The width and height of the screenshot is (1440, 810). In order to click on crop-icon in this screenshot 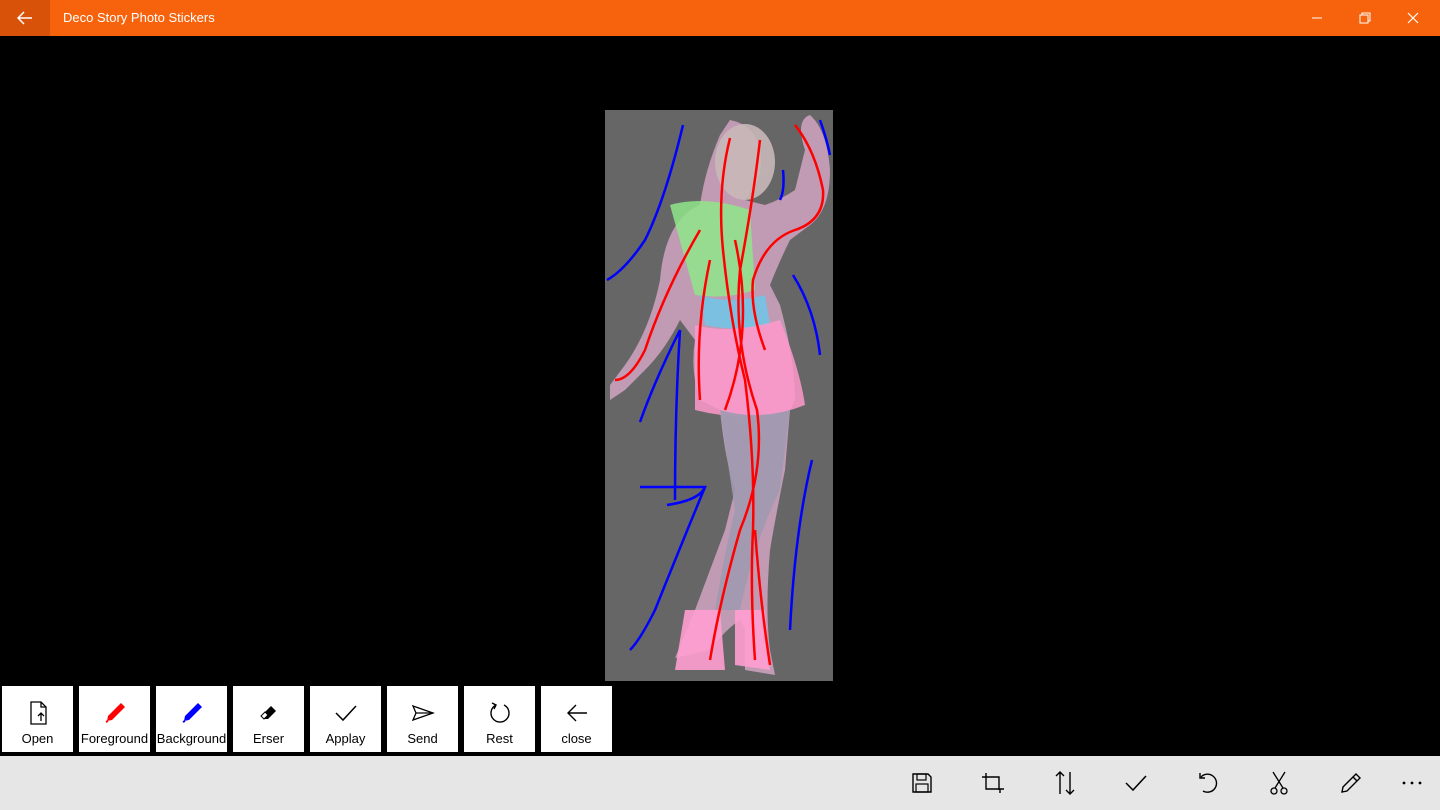, I will do `click(993, 783)`.